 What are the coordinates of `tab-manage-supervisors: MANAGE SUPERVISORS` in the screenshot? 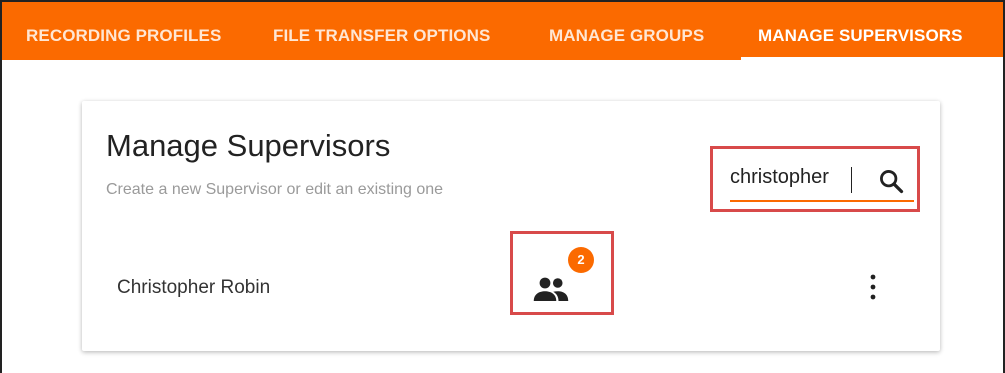 It's located at (860, 31).